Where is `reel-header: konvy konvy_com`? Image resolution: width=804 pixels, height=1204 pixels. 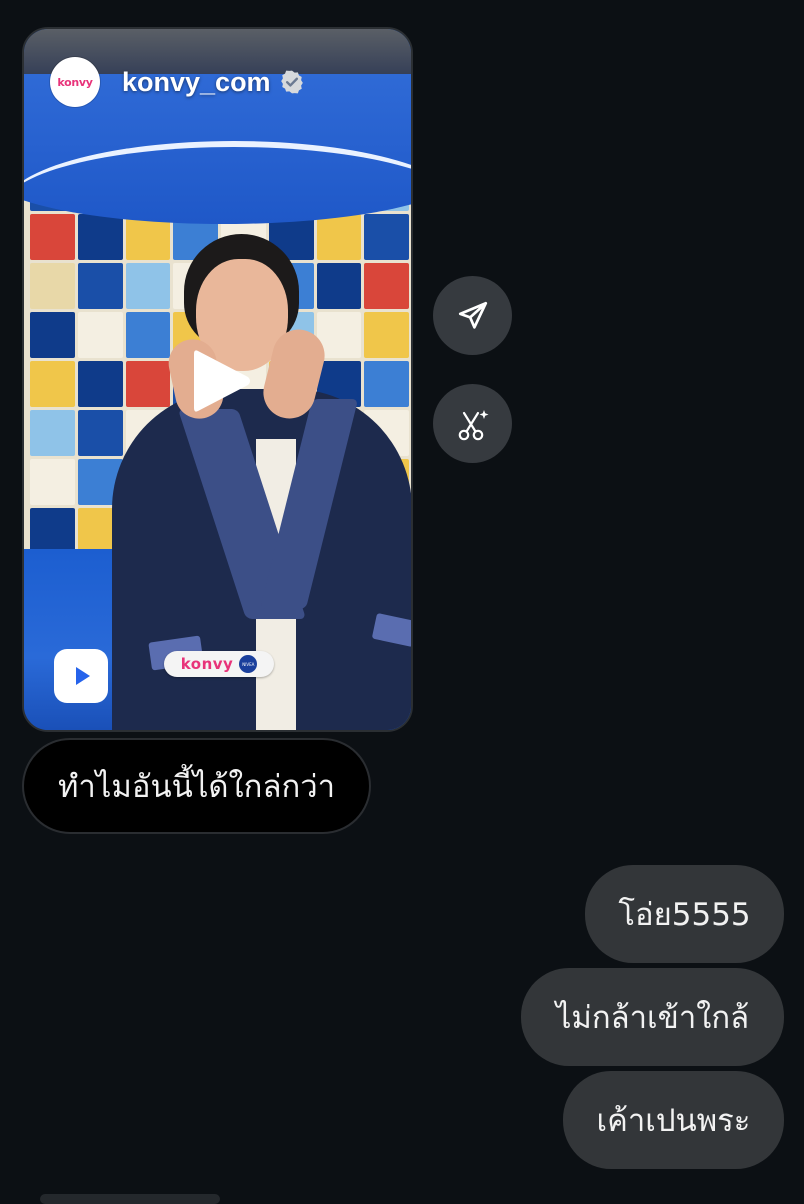 reel-header: konvy konvy_com is located at coordinates (177, 82).